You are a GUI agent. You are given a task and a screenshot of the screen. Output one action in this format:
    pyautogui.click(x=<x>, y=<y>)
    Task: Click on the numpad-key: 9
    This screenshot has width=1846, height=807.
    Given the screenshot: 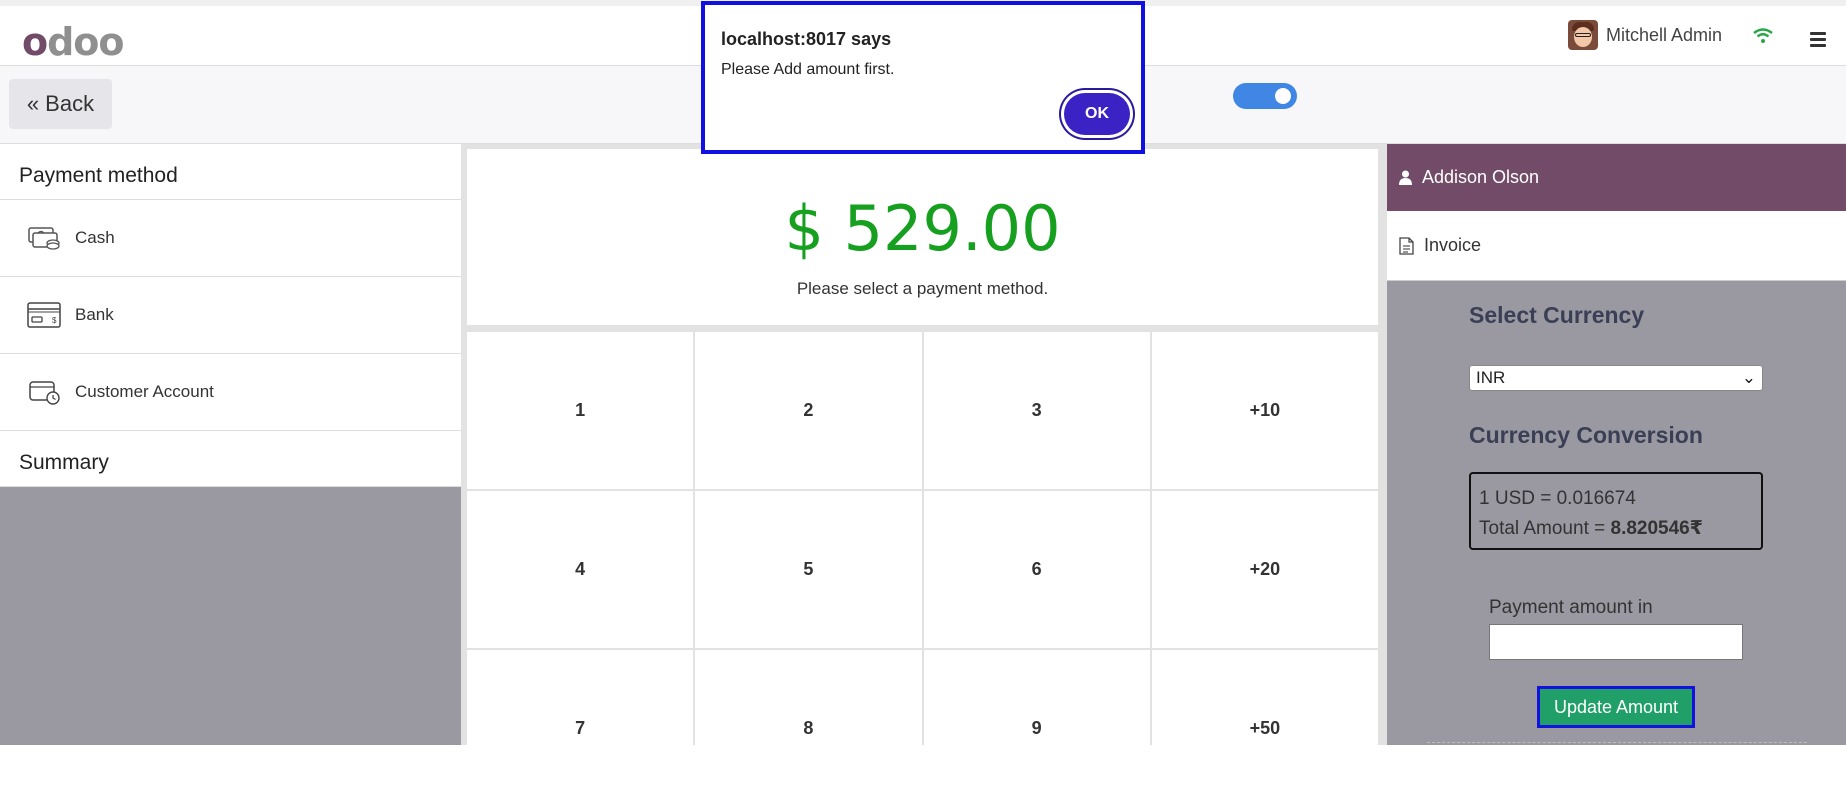 What is the action you would take?
    pyautogui.click(x=1036, y=728)
    